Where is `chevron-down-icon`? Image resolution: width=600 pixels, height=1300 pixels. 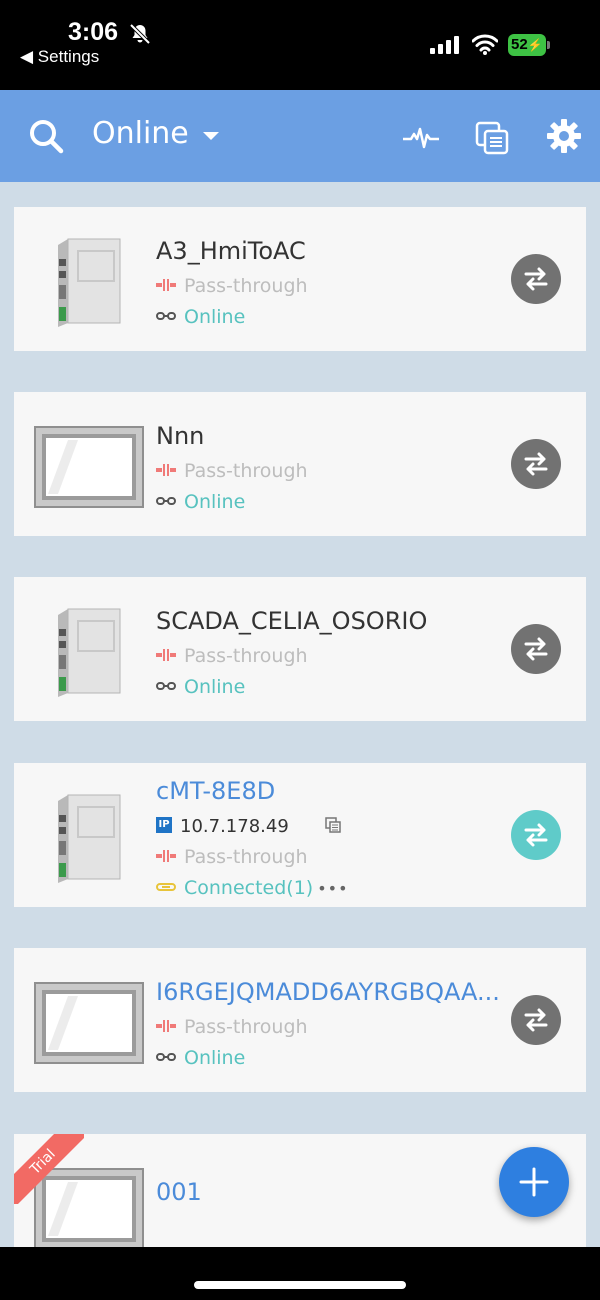
chevron-down-icon is located at coordinates (211, 136).